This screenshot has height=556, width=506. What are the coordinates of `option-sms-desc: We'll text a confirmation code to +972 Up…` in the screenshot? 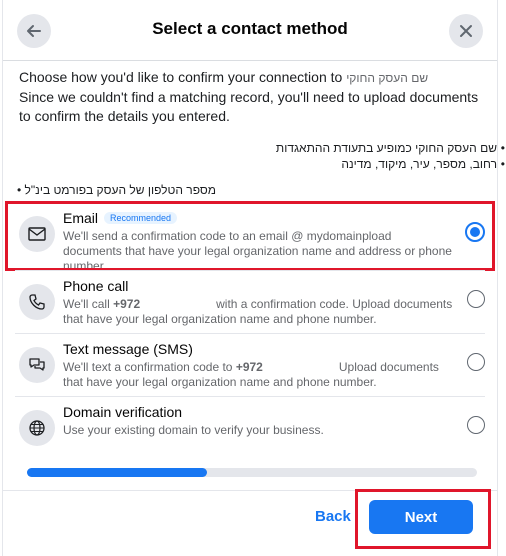 It's located at (251, 374).